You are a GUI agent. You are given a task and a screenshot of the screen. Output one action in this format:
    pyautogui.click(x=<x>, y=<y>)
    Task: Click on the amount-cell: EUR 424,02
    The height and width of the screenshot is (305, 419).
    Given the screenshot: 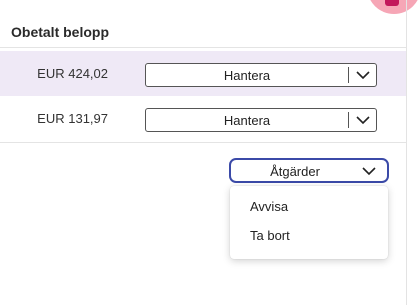 What is the action you would take?
    pyautogui.click(x=72, y=73)
    